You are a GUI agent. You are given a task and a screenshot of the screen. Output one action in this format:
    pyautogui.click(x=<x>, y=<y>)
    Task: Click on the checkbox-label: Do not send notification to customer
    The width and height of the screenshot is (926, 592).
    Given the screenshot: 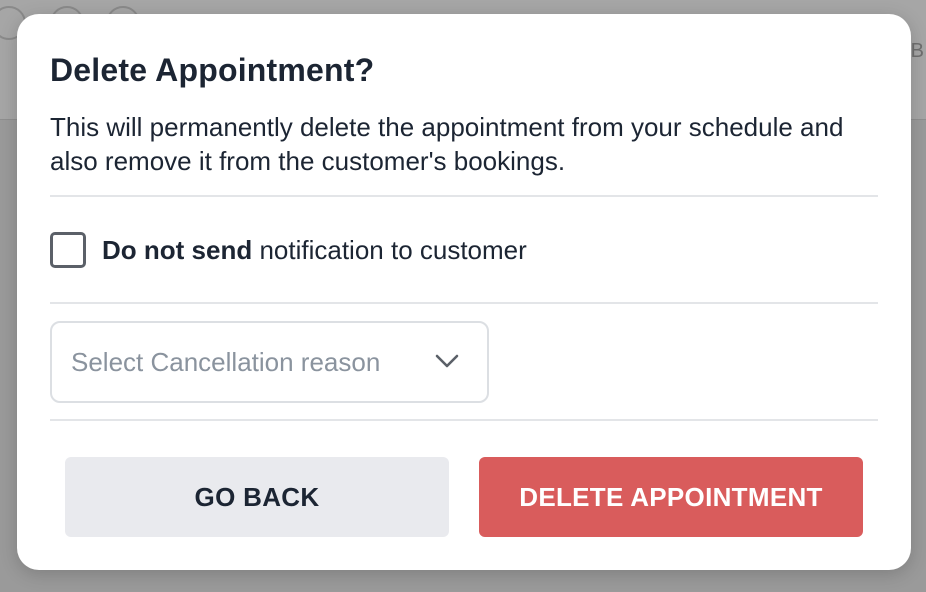 What is the action you would take?
    pyautogui.click(x=314, y=250)
    